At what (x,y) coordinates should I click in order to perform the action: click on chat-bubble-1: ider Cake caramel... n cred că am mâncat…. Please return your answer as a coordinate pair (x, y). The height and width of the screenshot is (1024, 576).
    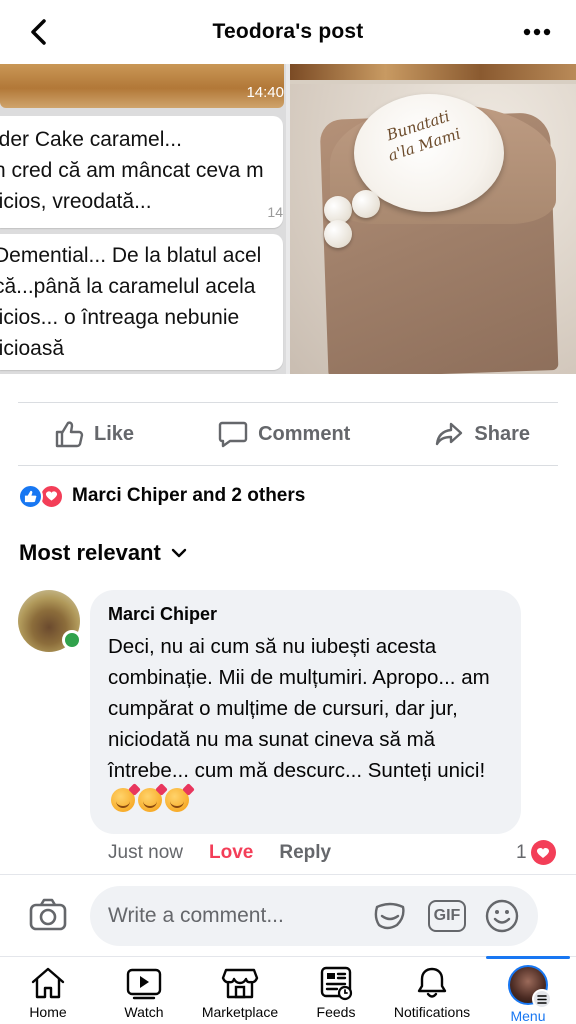
    Looking at the image, I should click on (141, 172).